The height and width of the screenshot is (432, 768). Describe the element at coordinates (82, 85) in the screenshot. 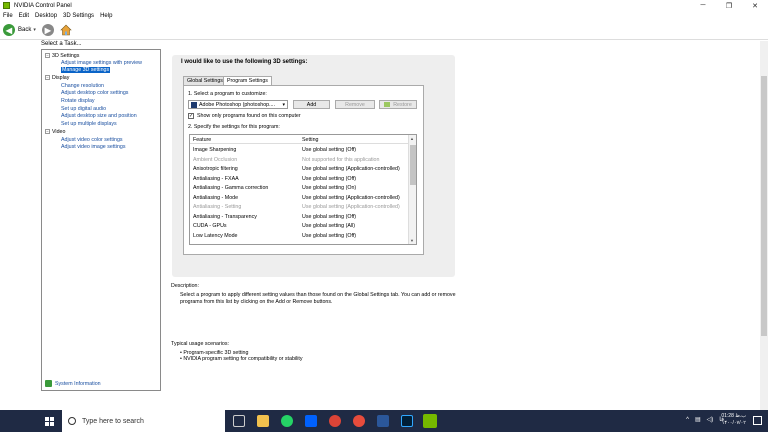

I see `tree-item-change-resolution: Change resolution` at that location.